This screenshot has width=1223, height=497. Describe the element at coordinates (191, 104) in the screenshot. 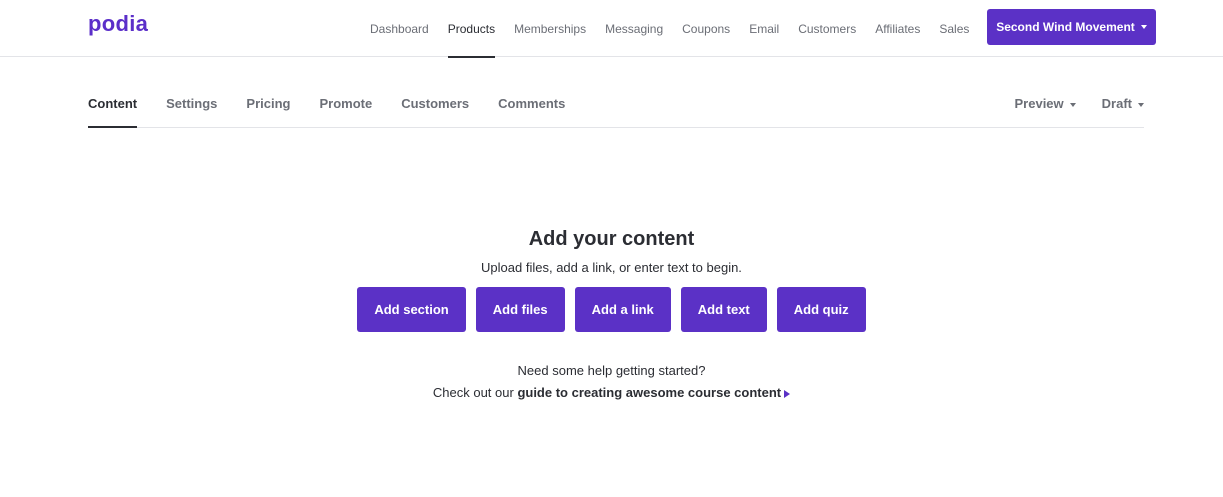

I see `tab-settings: Settings` at that location.